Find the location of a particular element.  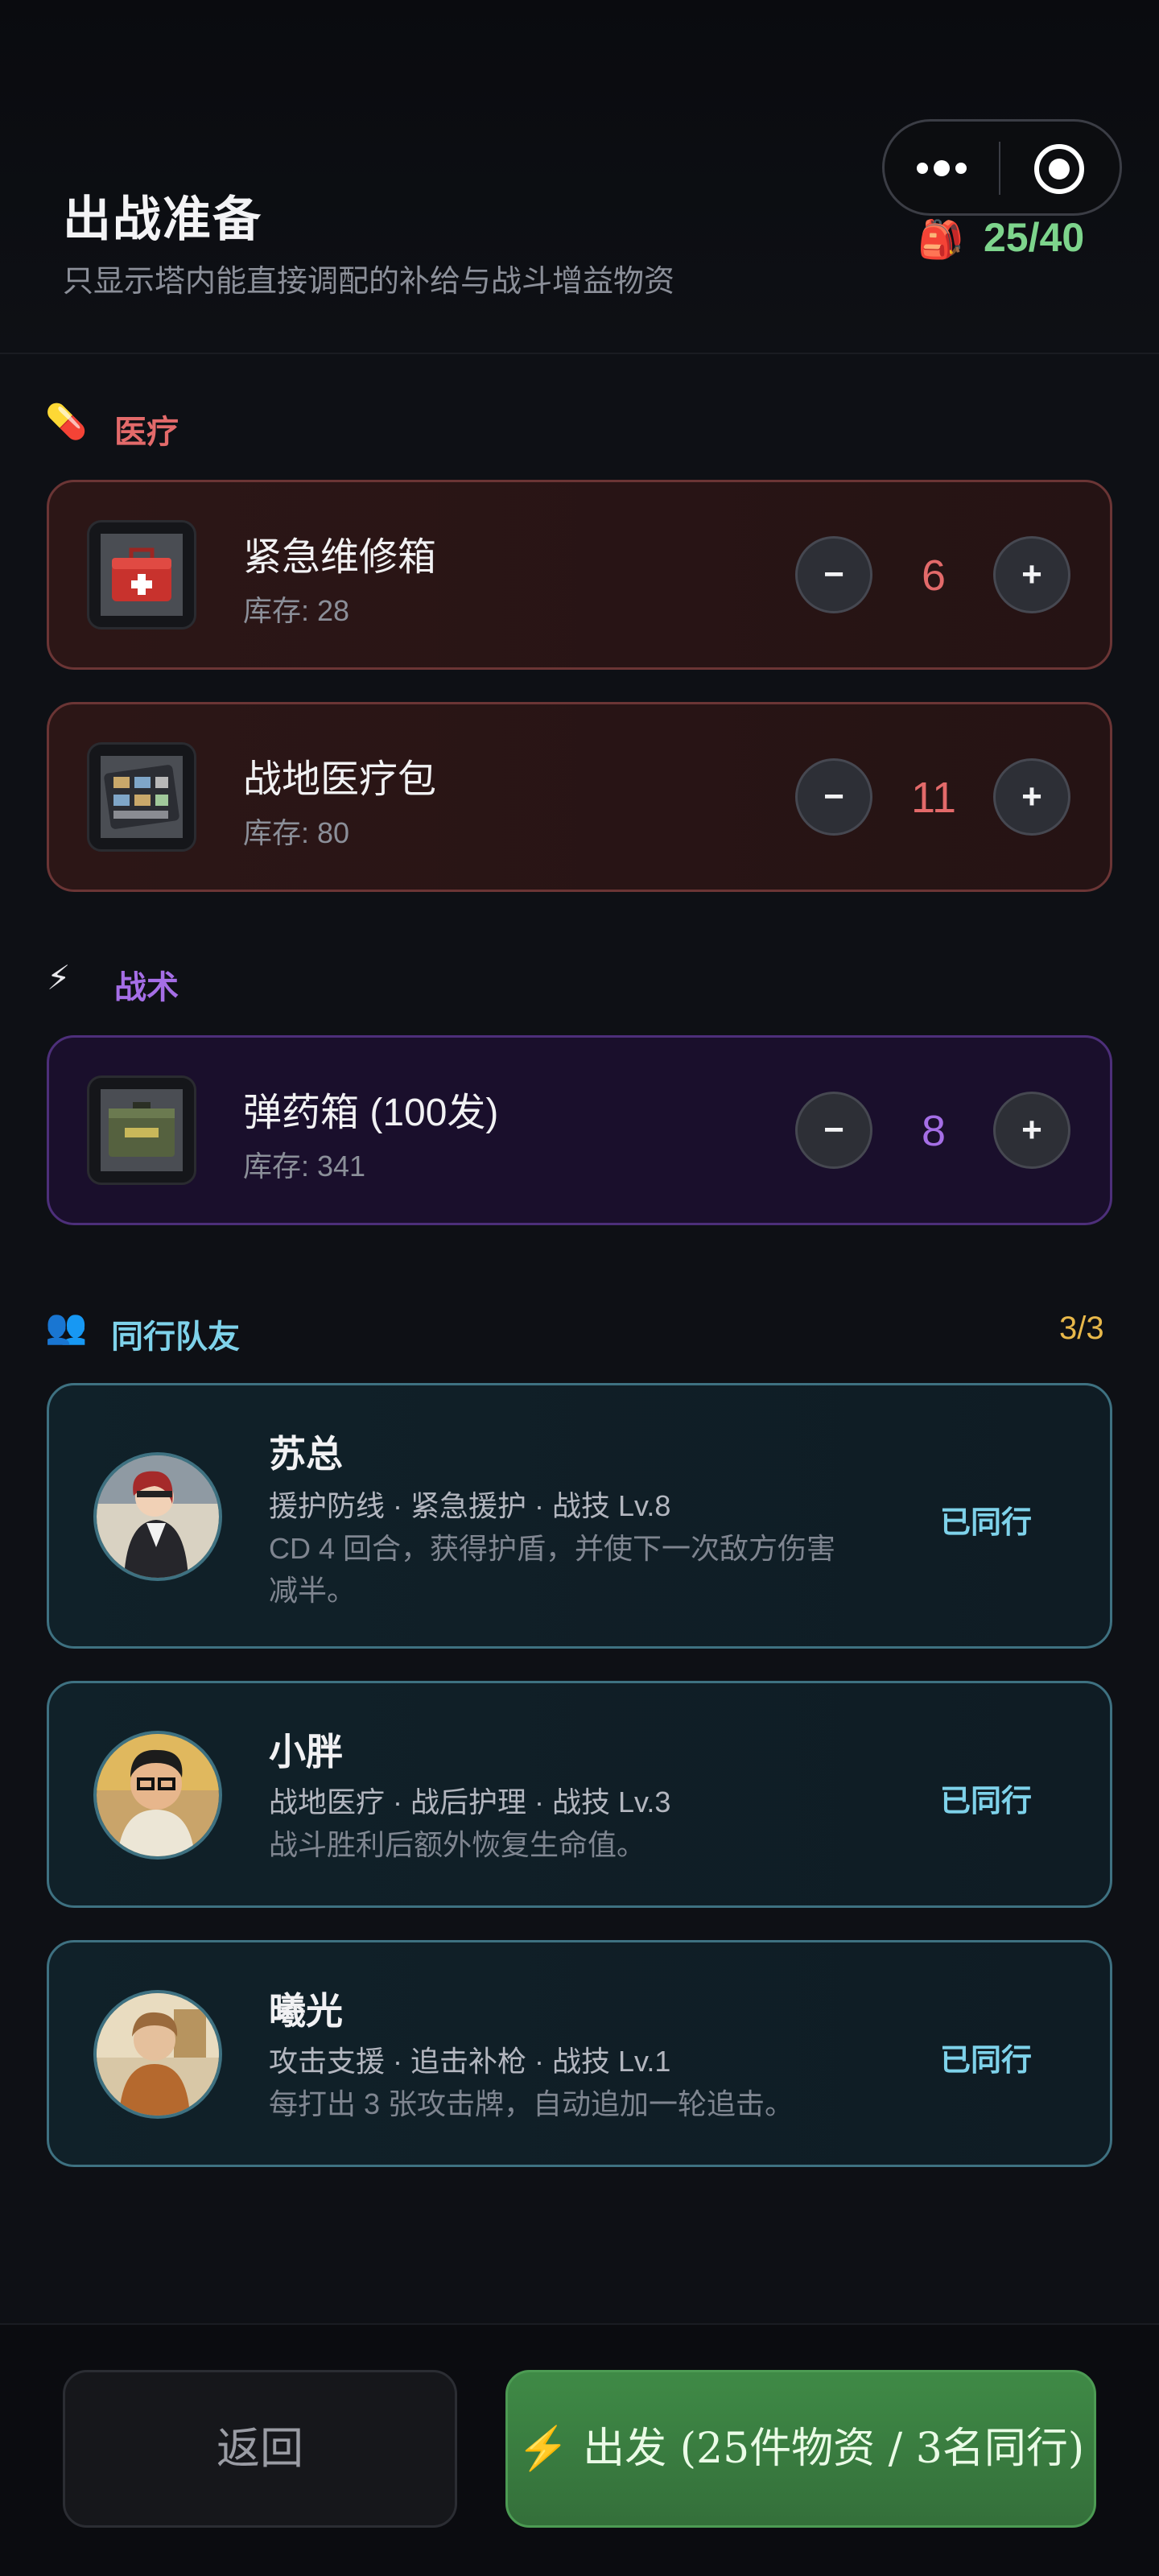

section-label-teammates: 同行队友 is located at coordinates (175, 1337).